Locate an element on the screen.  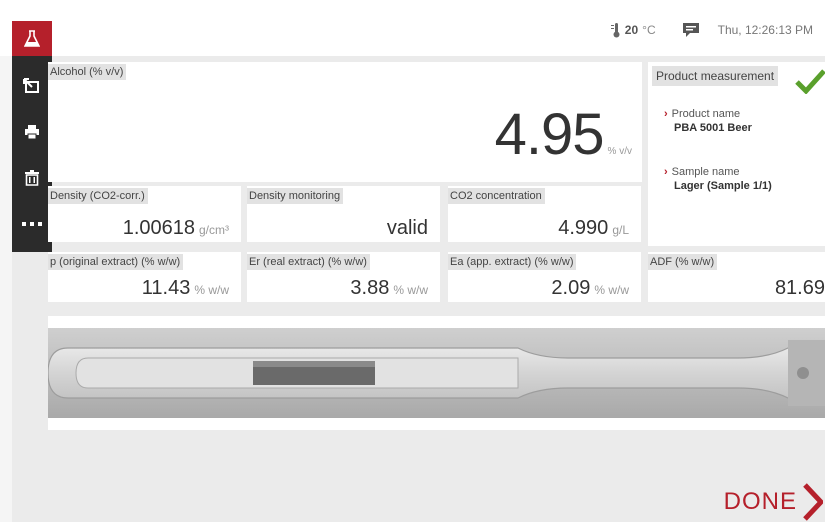
adf-panel: ADF (% w/w) 81.69 is located at coordinates (736, 277).